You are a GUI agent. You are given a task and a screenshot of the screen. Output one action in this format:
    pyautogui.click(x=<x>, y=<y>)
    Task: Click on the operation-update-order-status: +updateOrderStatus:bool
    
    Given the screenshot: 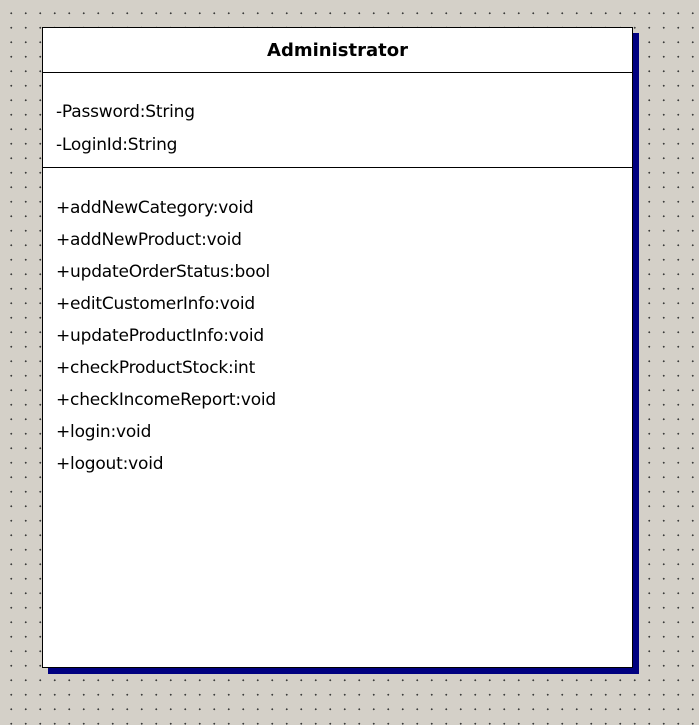 What is the action you would take?
    pyautogui.click(x=163, y=272)
    